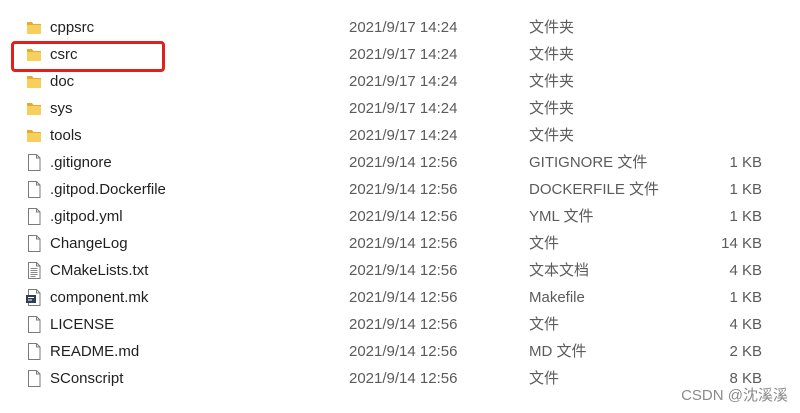  Describe the element at coordinates (95, 351) in the screenshot. I see `file-name: README.md` at that location.